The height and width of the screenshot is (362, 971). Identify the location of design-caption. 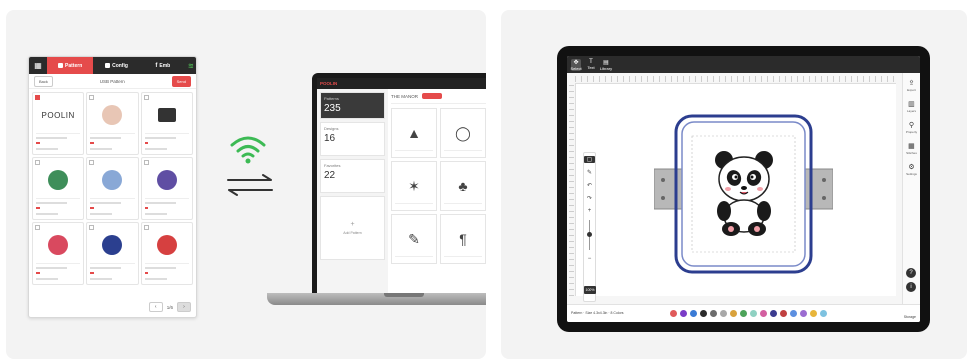
(414, 152).